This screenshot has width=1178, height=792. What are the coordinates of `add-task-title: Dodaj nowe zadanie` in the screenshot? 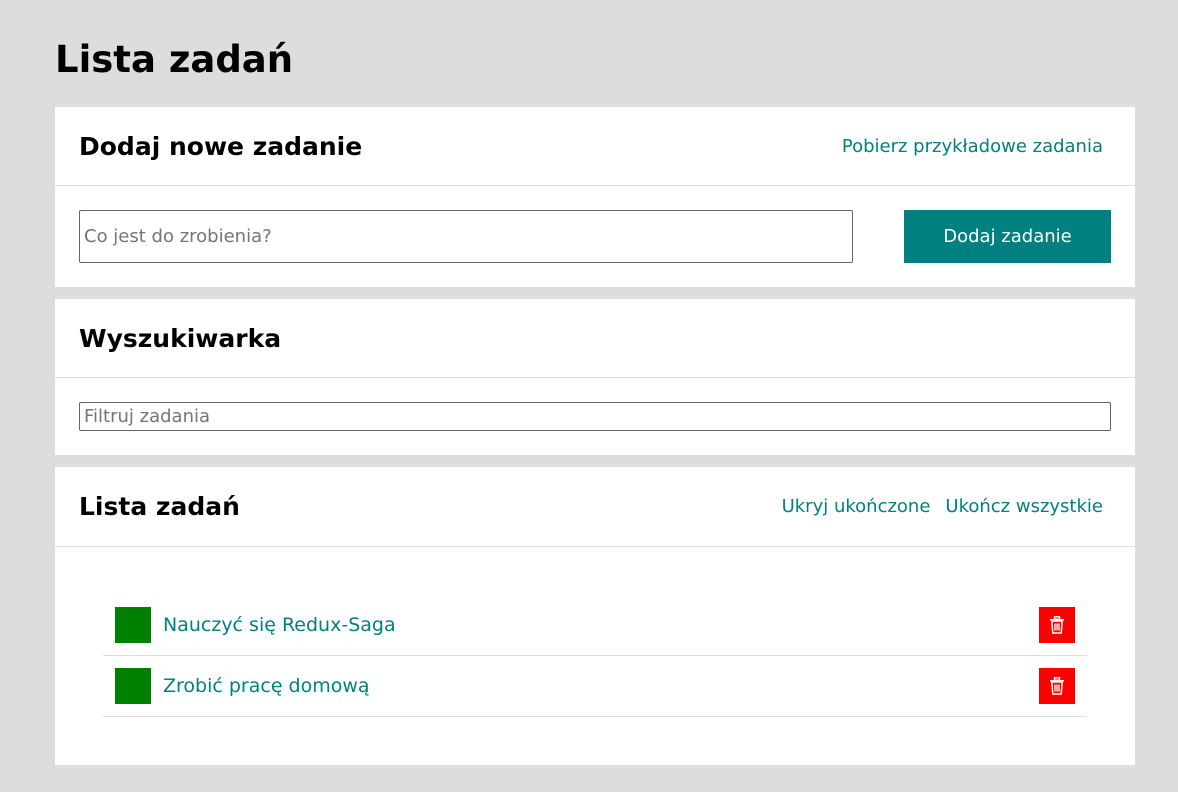 It's located at (221, 146).